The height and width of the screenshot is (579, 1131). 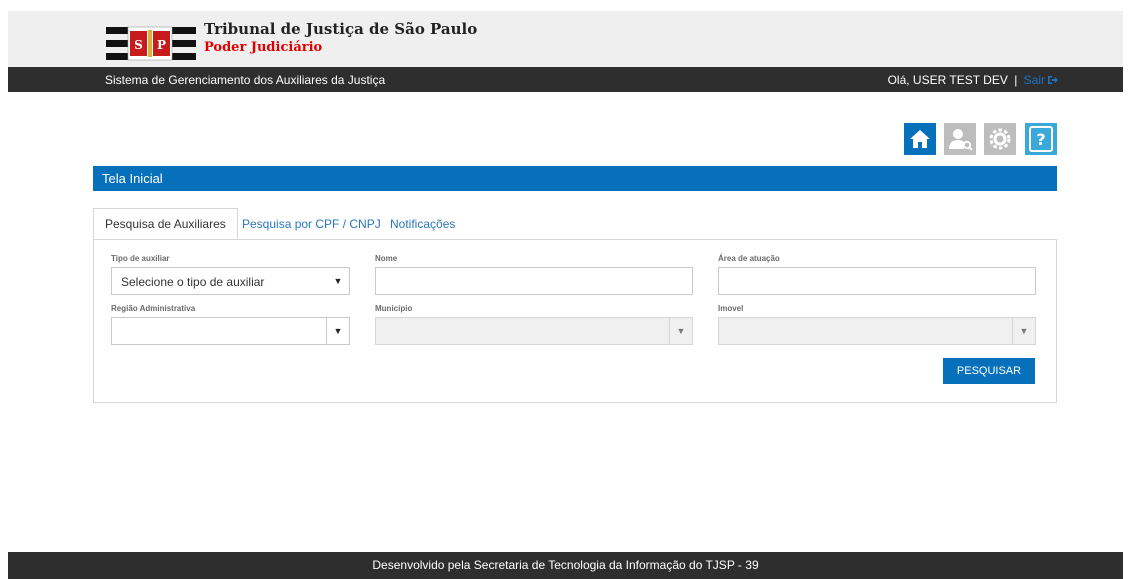 I want to click on nome-label: Nome, so click(x=386, y=258).